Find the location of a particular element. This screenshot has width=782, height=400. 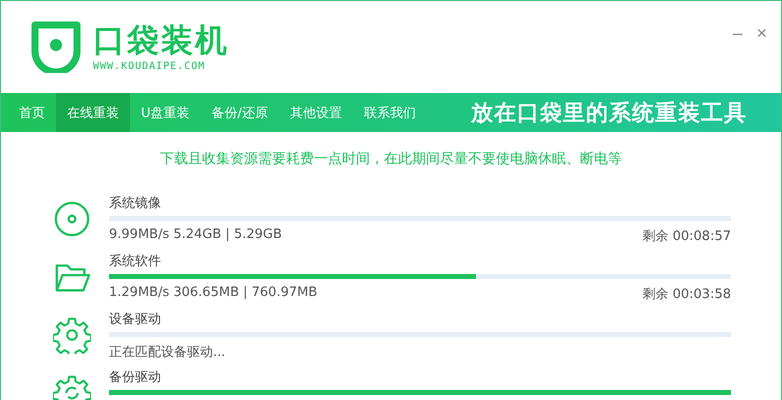

gear-icon is located at coordinates (72, 335).